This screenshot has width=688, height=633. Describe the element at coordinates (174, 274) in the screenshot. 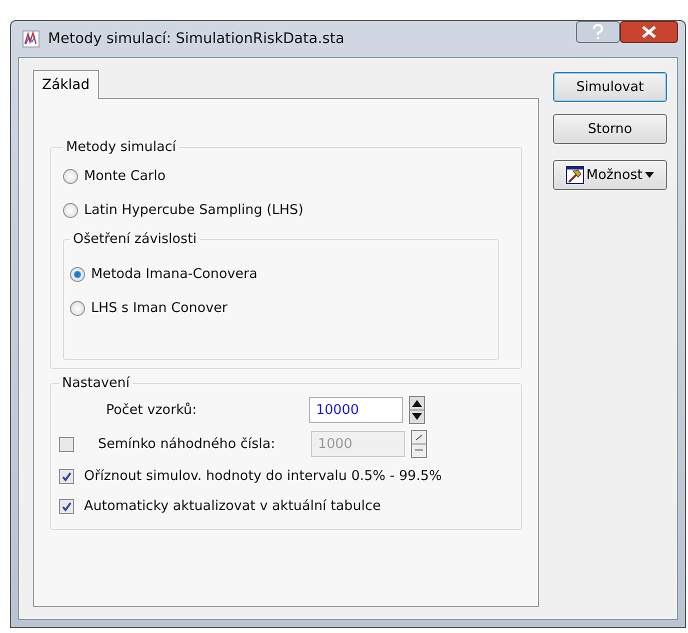

I see `radio-label: Metoda Imana-Conovera` at that location.